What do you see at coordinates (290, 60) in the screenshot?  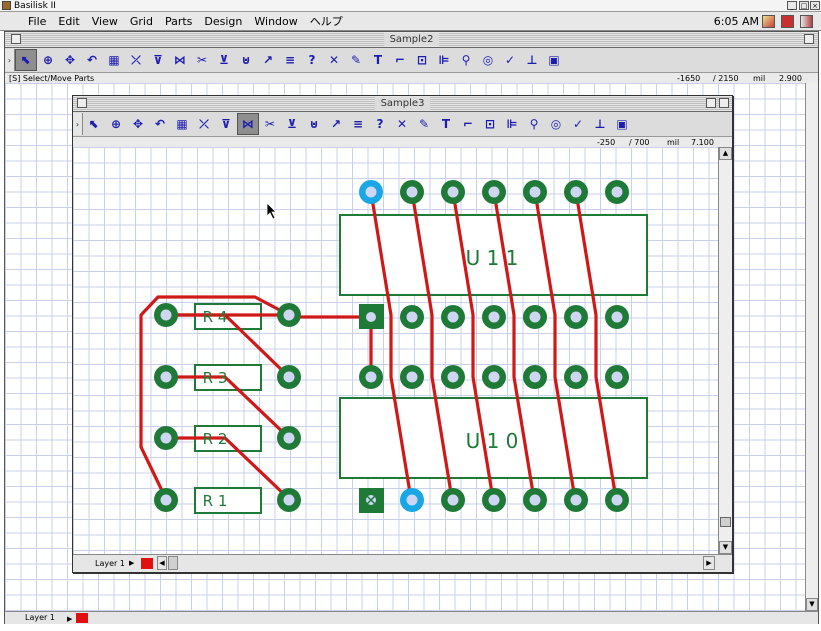 I see `outer-bus-tool: ≡` at bounding box center [290, 60].